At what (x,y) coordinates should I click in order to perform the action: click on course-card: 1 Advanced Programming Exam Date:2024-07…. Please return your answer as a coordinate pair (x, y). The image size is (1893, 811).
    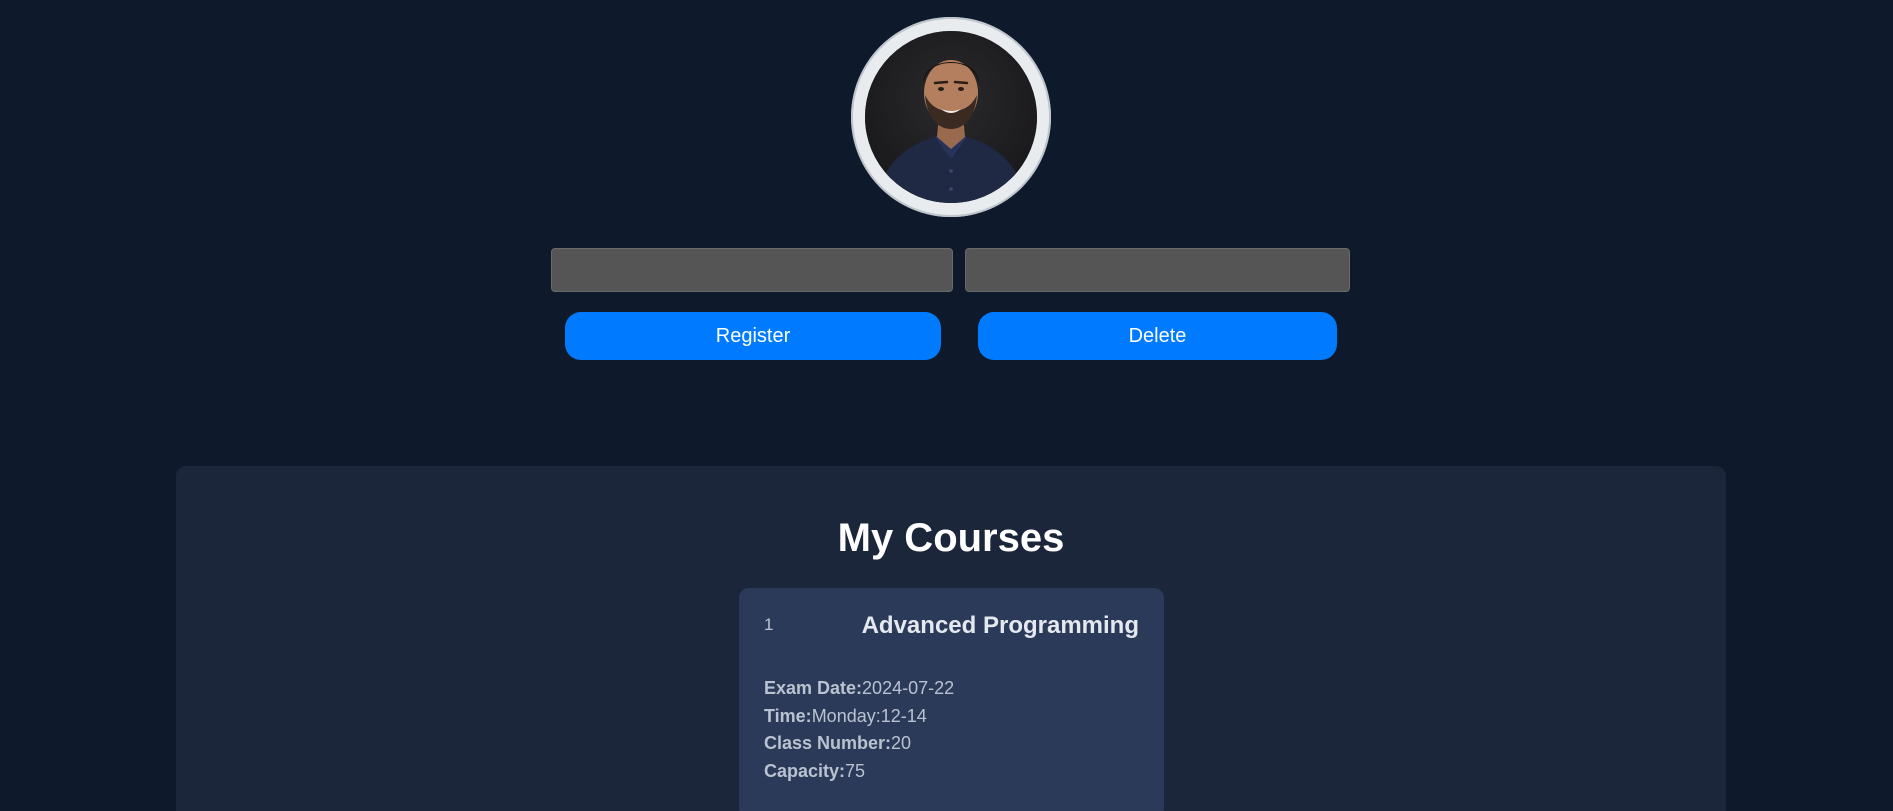
    Looking at the image, I should click on (951, 699).